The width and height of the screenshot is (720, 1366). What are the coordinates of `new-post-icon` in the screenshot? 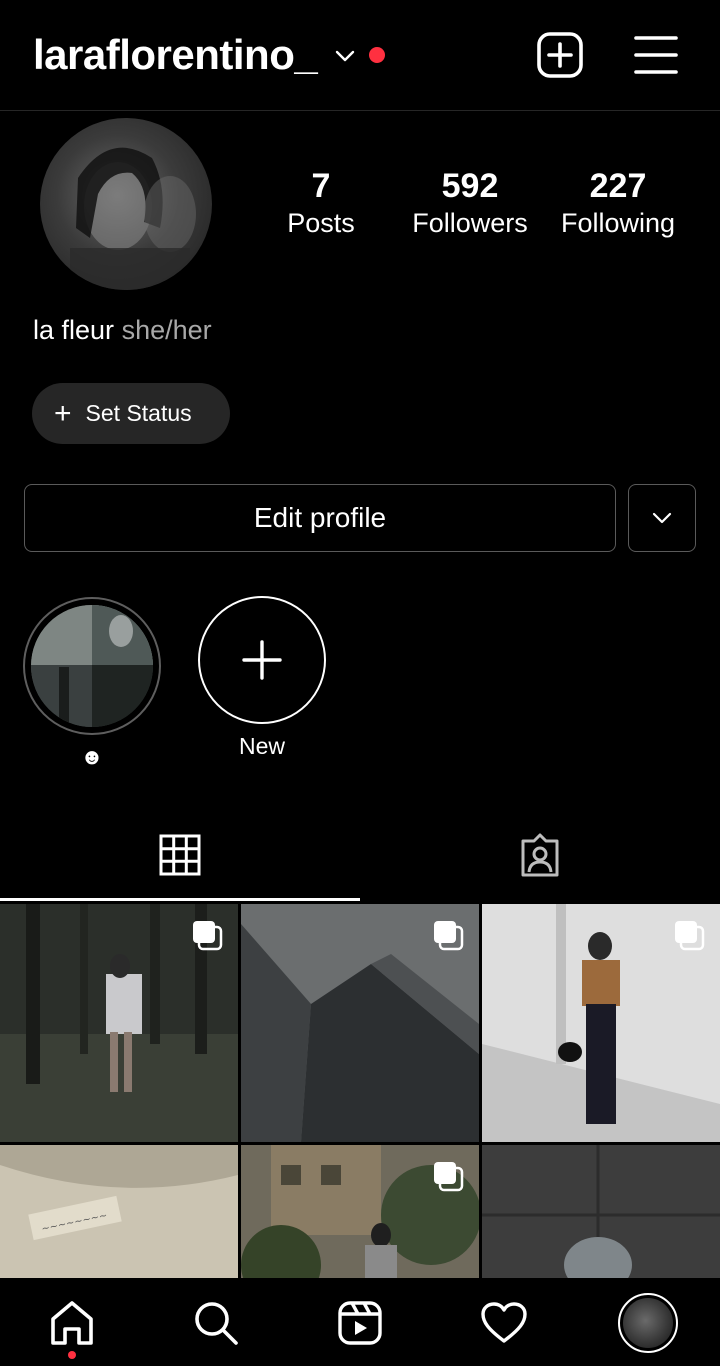 It's located at (560, 55).